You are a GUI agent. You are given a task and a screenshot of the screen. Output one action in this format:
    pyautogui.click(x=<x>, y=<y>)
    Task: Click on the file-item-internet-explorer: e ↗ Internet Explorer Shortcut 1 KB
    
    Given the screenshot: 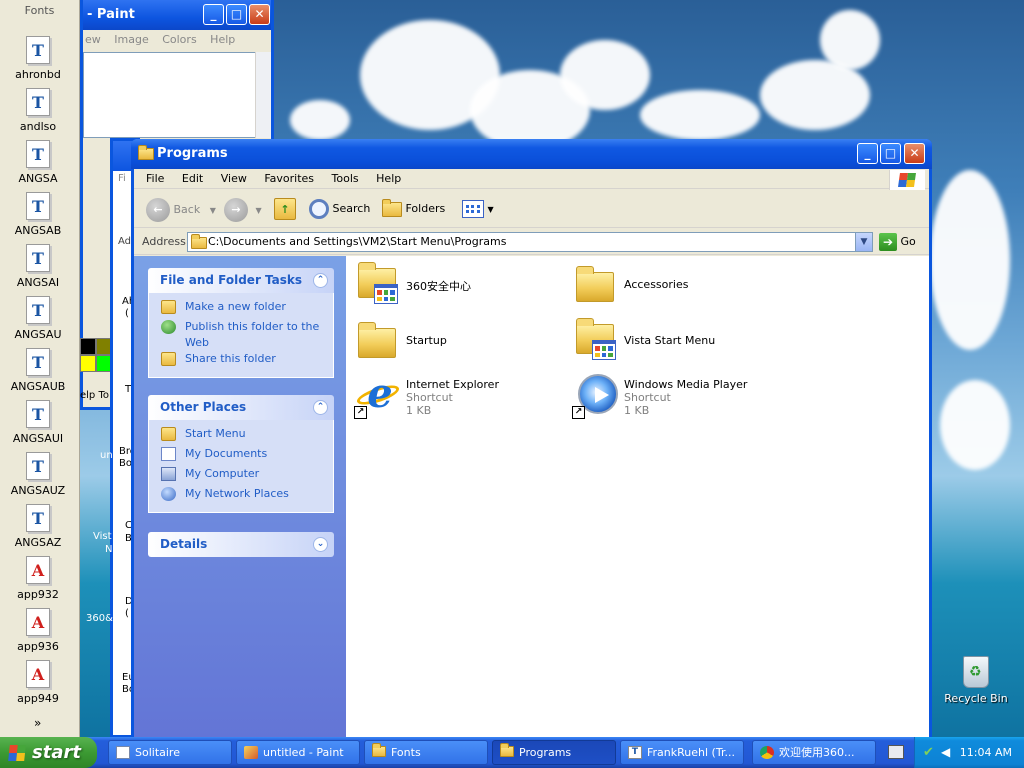 What is the action you would take?
    pyautogui.click(x=455, y=397)
    